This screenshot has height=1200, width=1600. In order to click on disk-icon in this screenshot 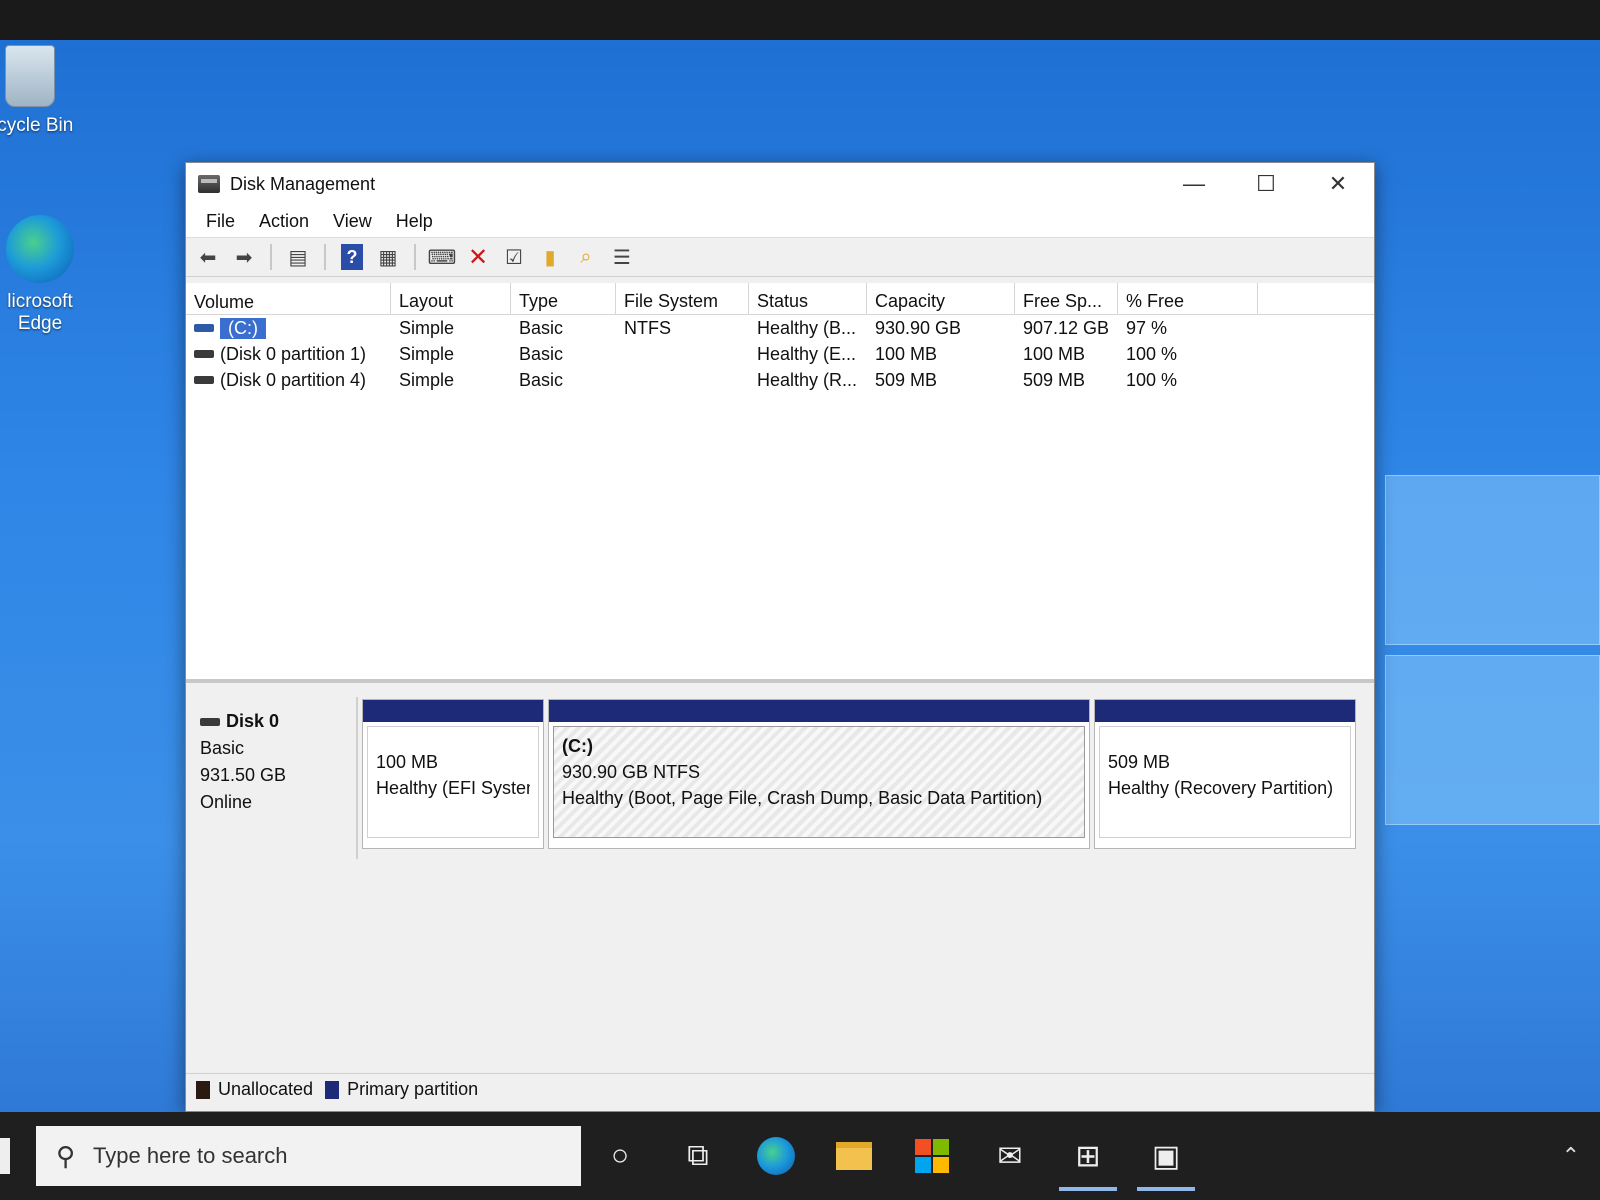, I will do `click(210, 721)`.